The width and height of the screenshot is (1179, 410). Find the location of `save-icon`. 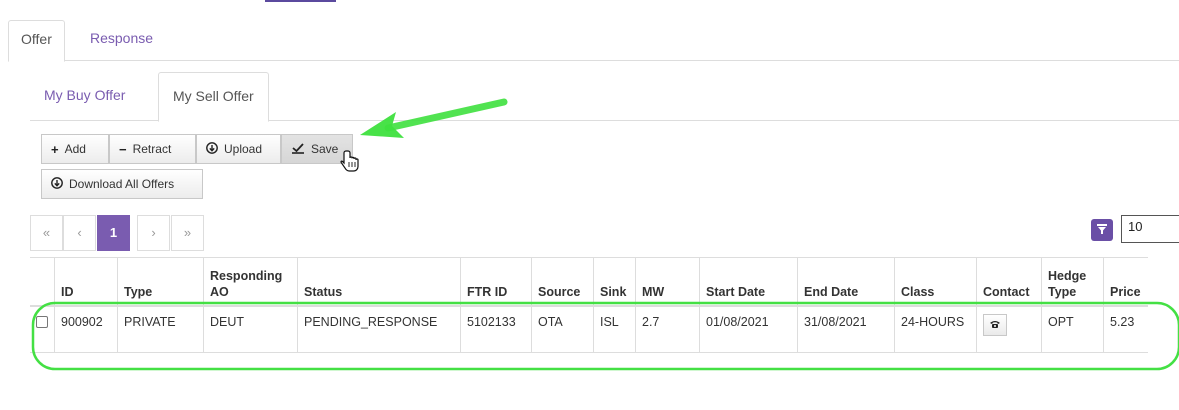

save-icon is located at coordinates (298, 149).